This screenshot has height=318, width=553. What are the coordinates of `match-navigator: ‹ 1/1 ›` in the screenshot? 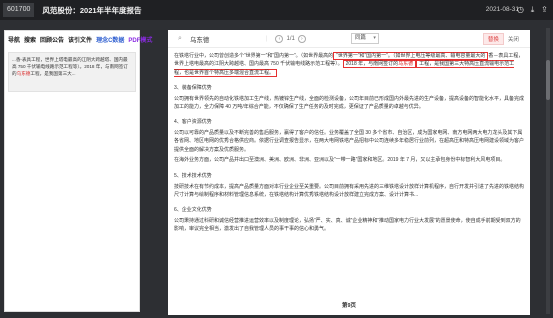 It's located at (290, 38).